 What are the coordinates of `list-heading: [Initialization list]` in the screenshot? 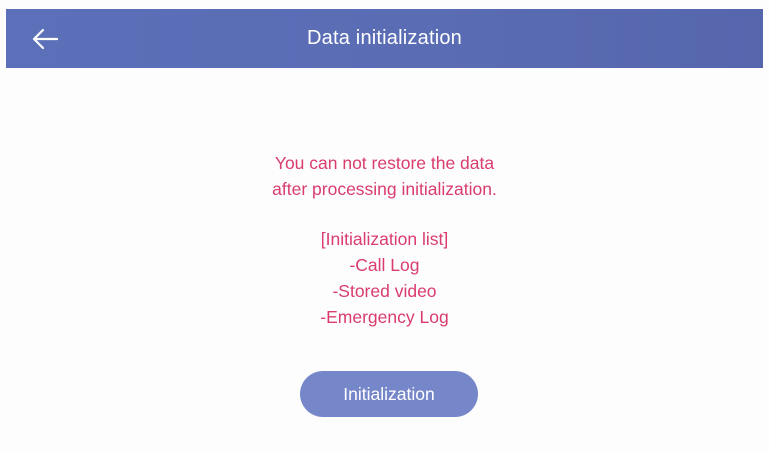 It's located at (384, 239).